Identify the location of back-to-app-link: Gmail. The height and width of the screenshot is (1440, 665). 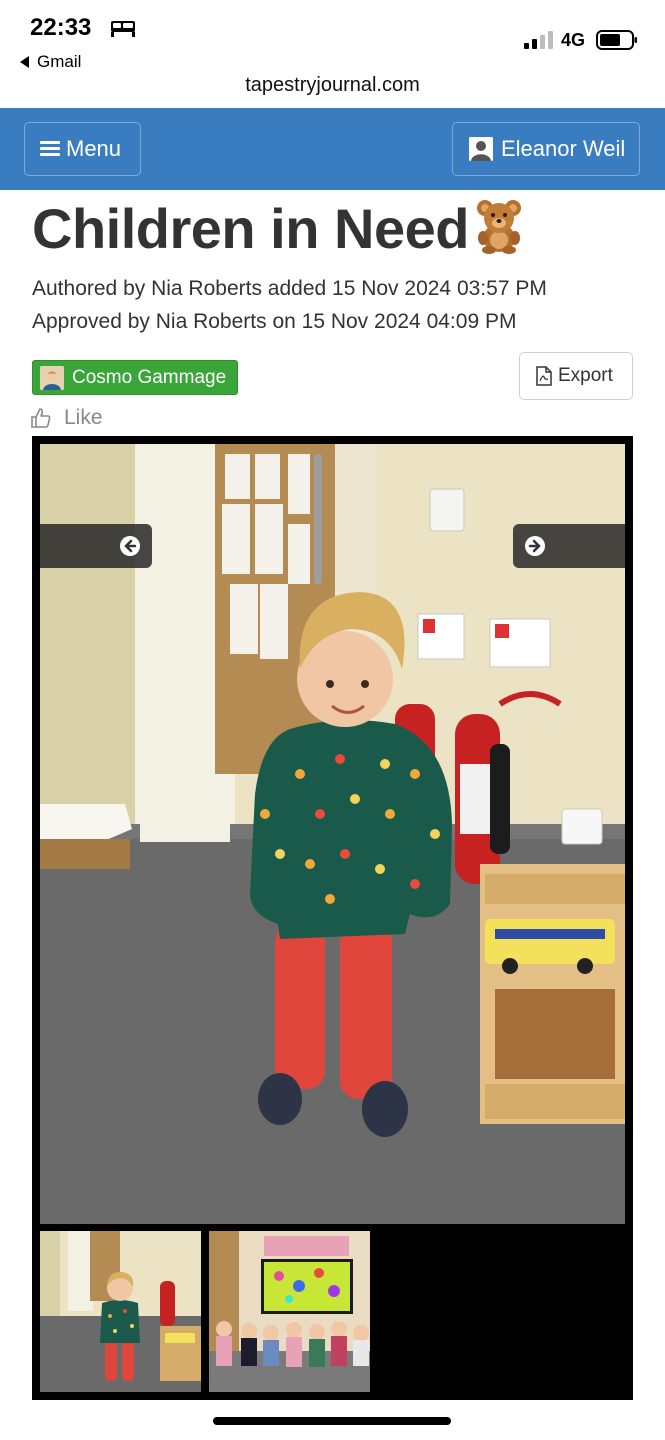
(50, 62).